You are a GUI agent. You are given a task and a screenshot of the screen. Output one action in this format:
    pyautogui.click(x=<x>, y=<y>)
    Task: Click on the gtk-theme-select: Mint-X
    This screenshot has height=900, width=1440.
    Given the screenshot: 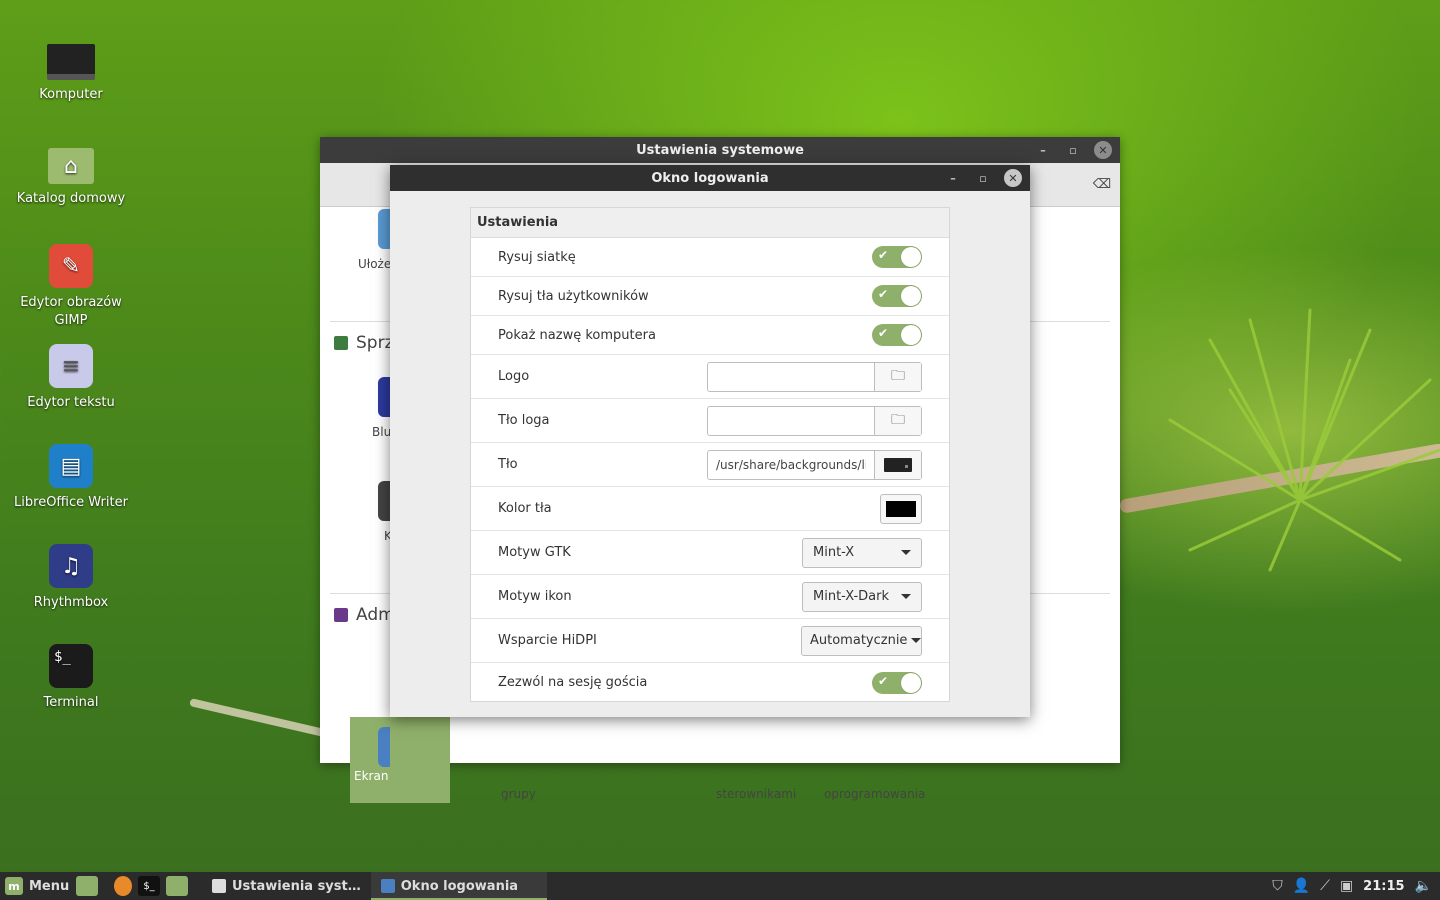 What is the action you would take?
    pyautogui.click(x=862, y=552)
    